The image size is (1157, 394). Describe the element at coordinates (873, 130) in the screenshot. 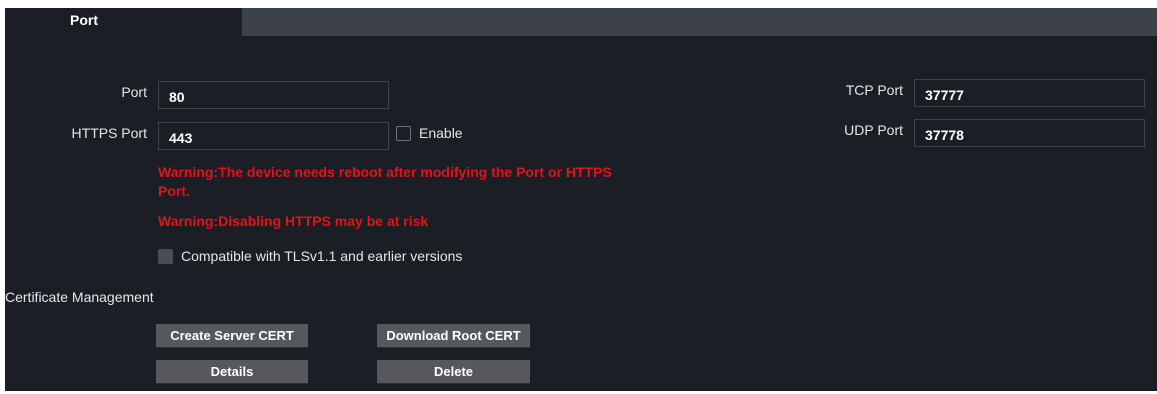

I see `udp-port-label: UDP Port` at that location.